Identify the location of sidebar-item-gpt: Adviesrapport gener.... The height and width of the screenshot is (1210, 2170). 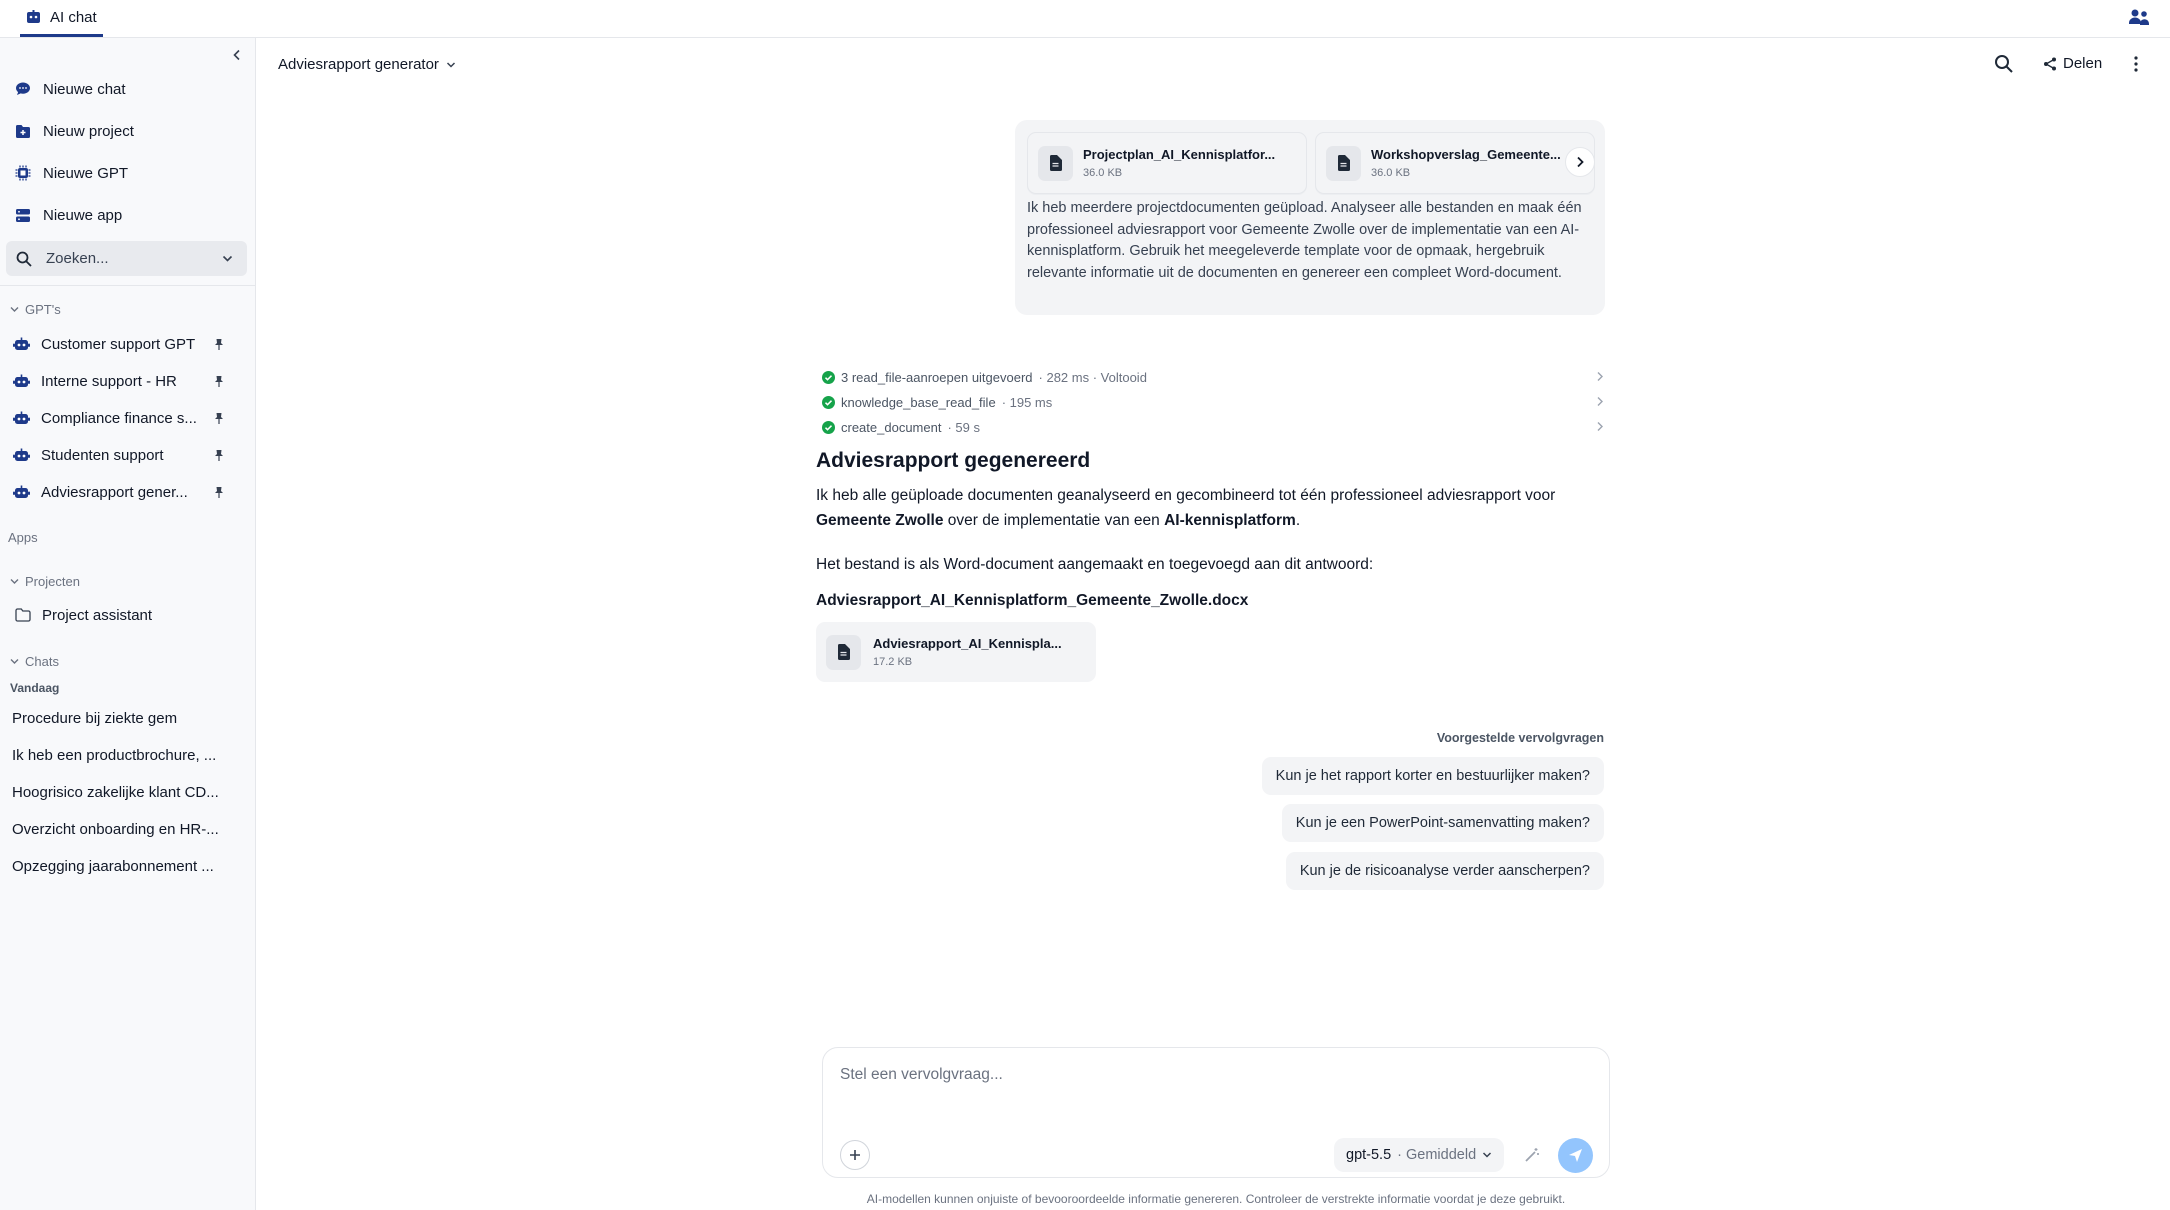
(128, 492).